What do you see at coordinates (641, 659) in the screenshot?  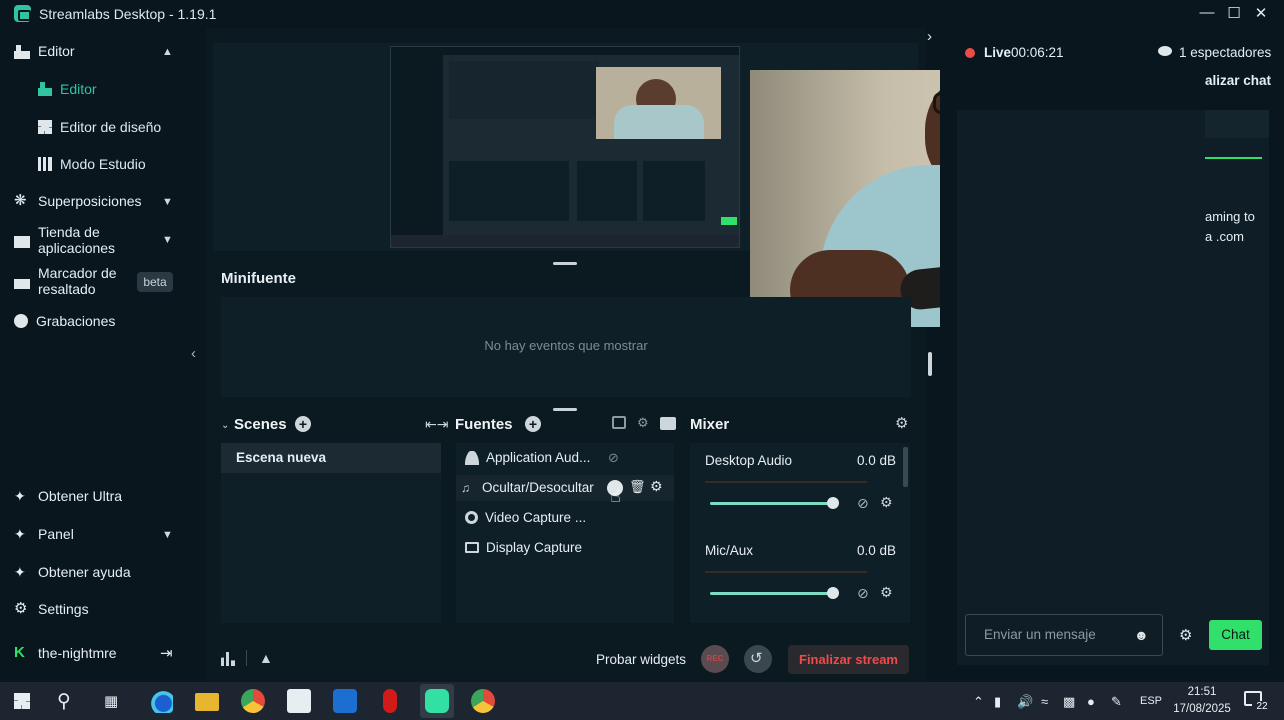 I see `test-widgets-button: Probar widgets` at bounding box center [641, 659].